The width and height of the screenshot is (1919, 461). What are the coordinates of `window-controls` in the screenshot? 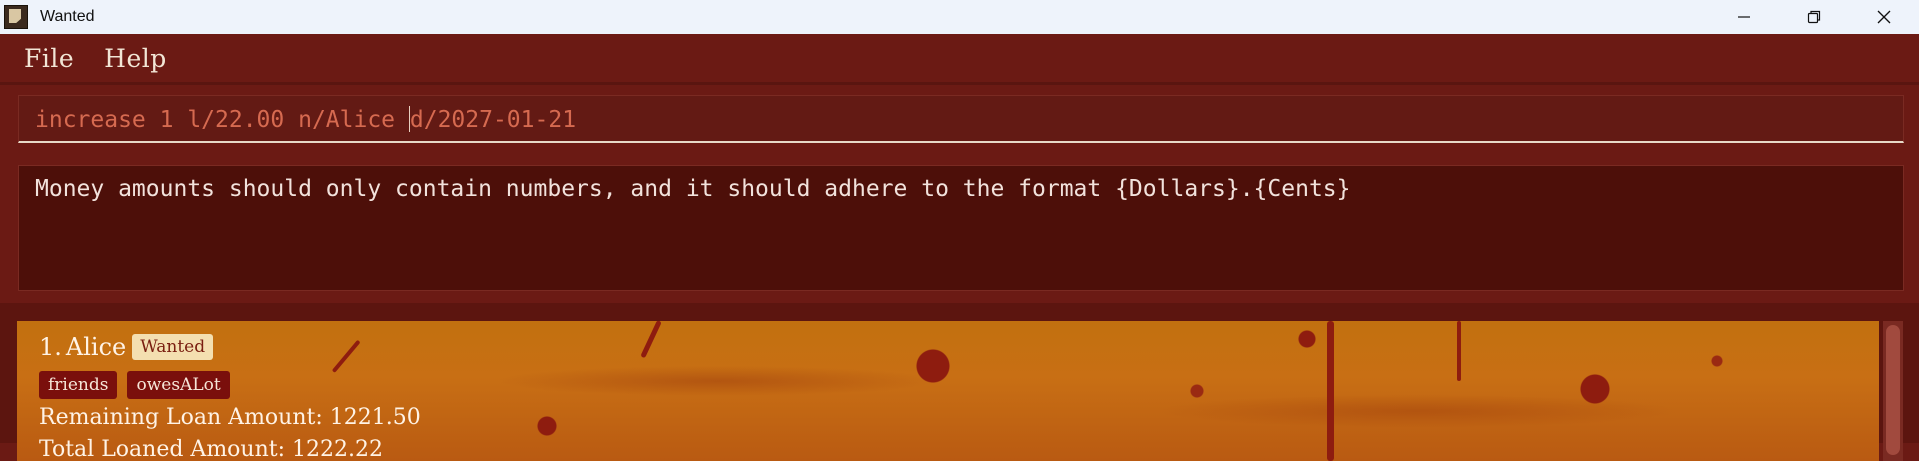 It's located at (1814, 17).